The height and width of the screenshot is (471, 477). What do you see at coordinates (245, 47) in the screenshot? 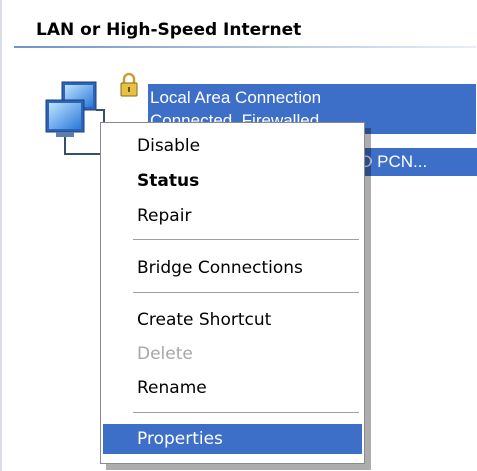
I see `group-header-underline` at bounding box center [245, 47].